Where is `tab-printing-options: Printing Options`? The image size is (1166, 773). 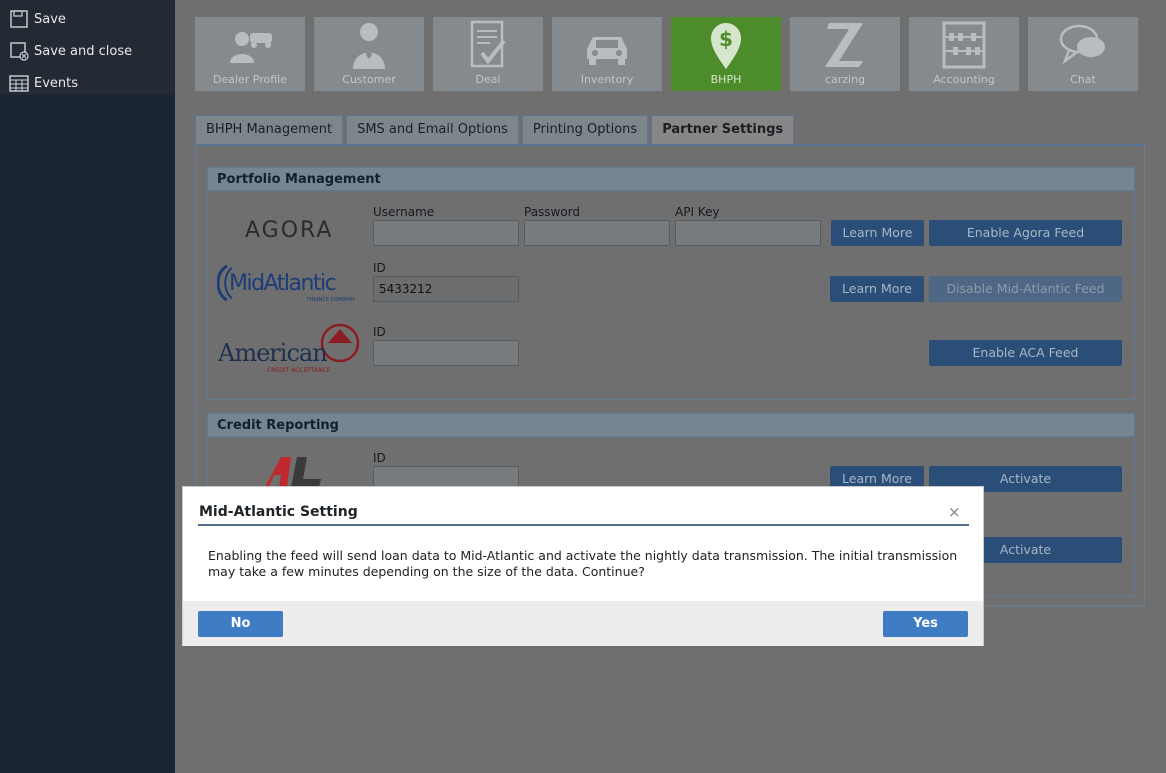
tab-printing-options: Printing Options is located at coordinates (585, 130).